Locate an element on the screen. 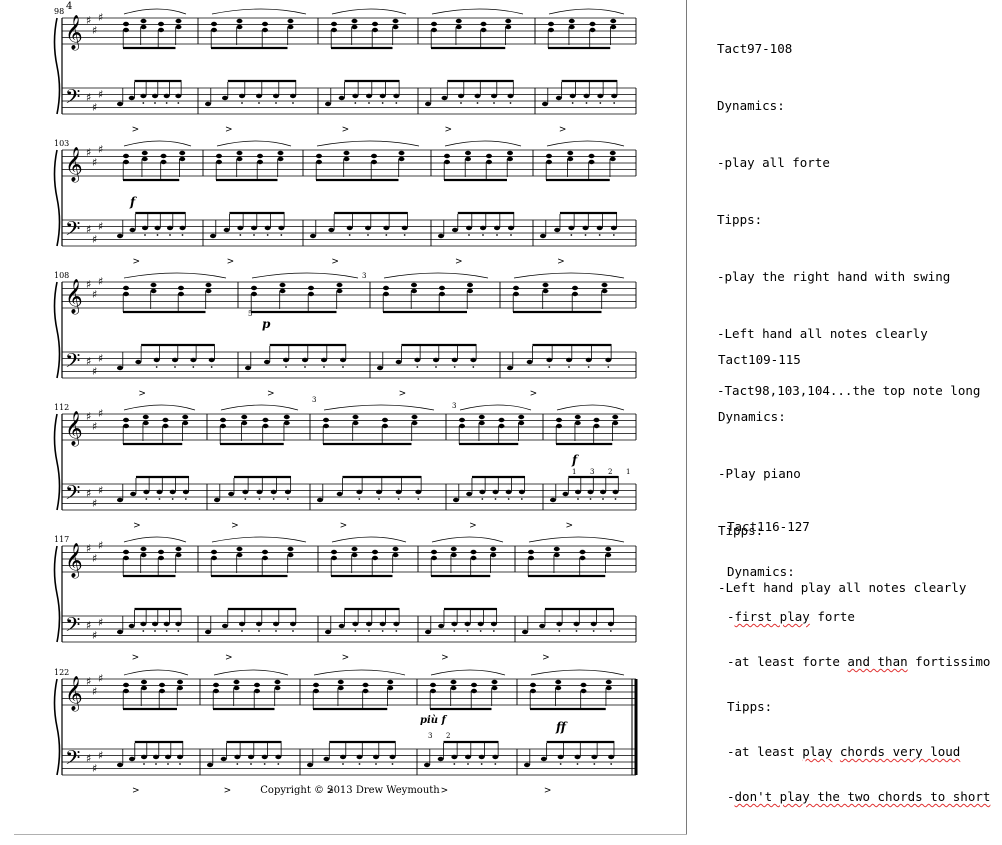 Image resolution: width=1002 pixels, height=845 pixels. notes-tip-line: -play the right hand with swing is located at coordinates (834, 276).